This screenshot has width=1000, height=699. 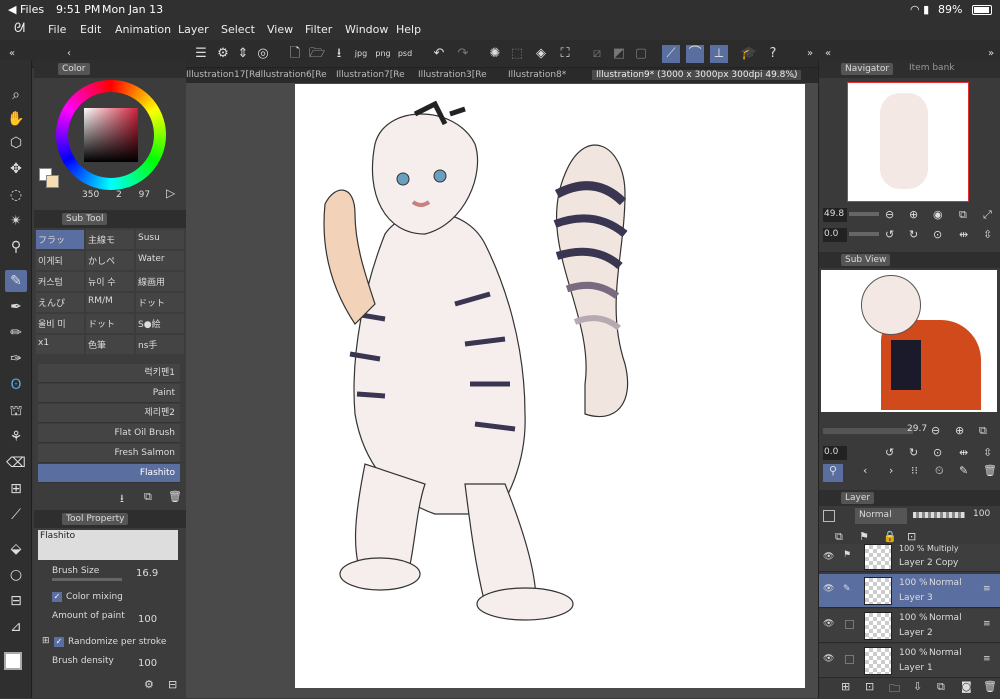 I want to click on layer-row-selected: 👁 ✎ 100 % Normal Layer 3 ≡, so click(x=909, y=591).